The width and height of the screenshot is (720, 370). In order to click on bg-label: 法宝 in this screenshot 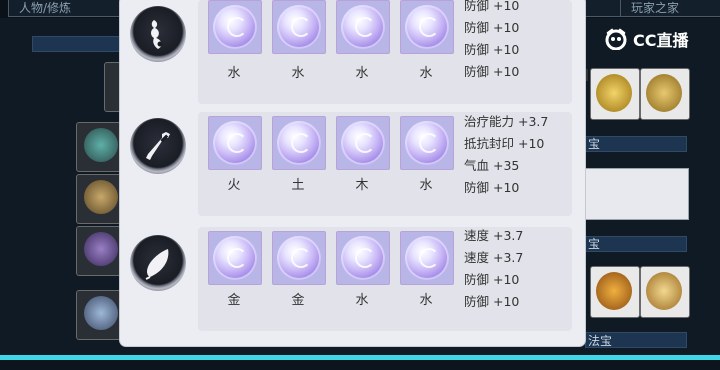, I will do `click(600, 341)`.